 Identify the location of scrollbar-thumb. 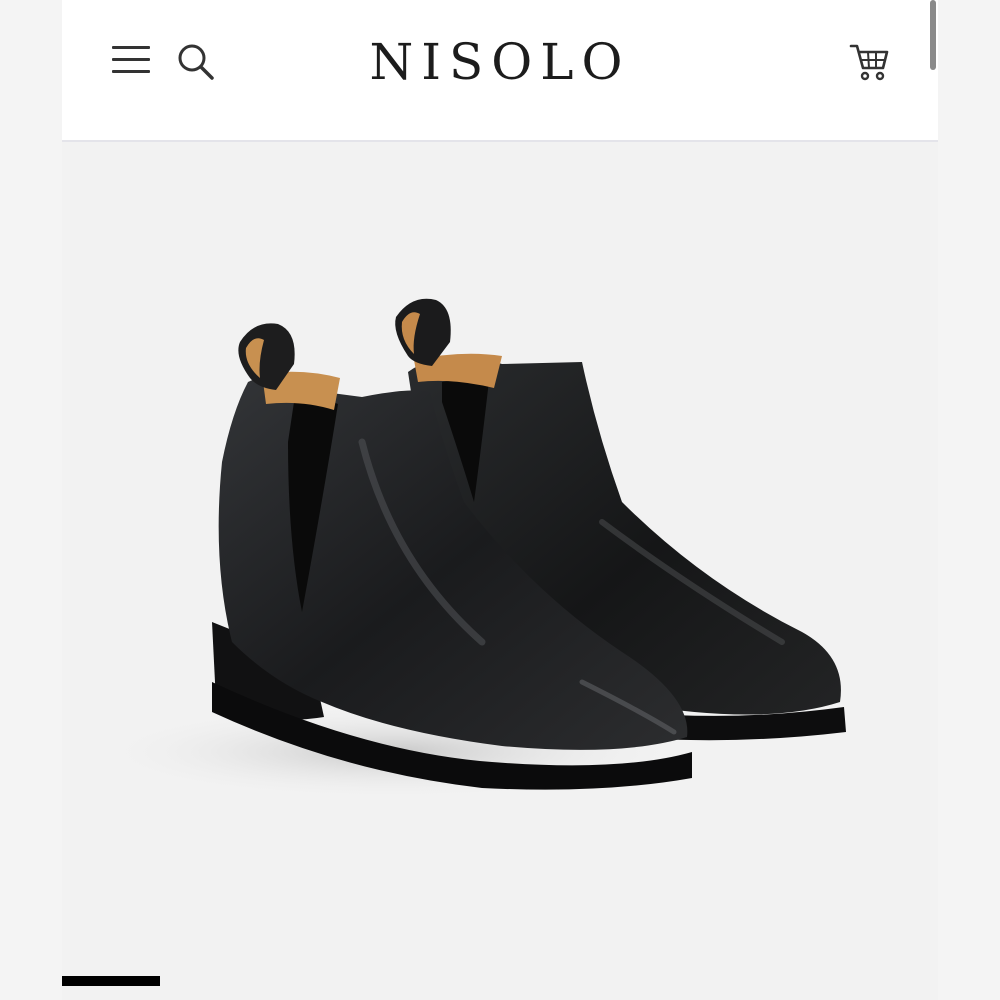
(933, 35).